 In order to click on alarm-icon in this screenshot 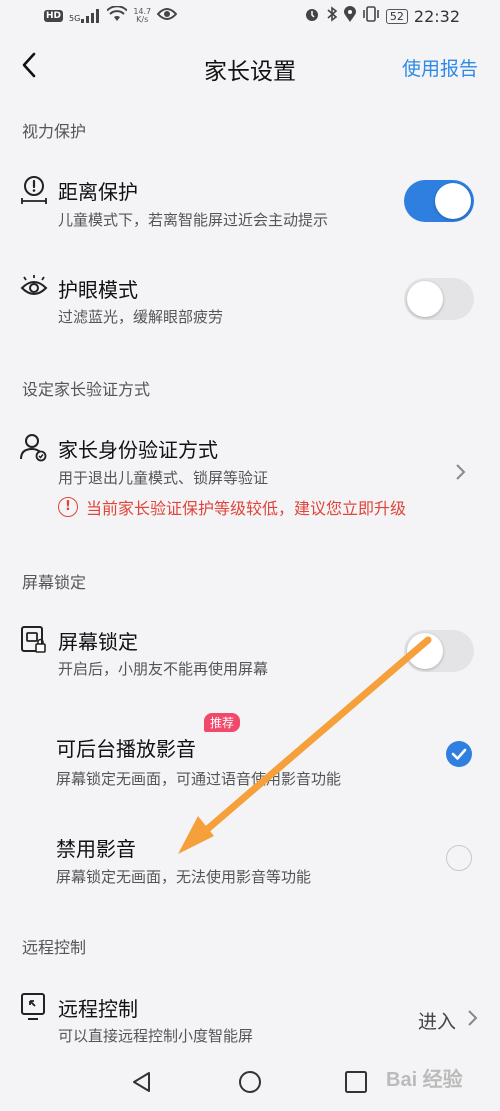, I will do `click(312, 16)`.